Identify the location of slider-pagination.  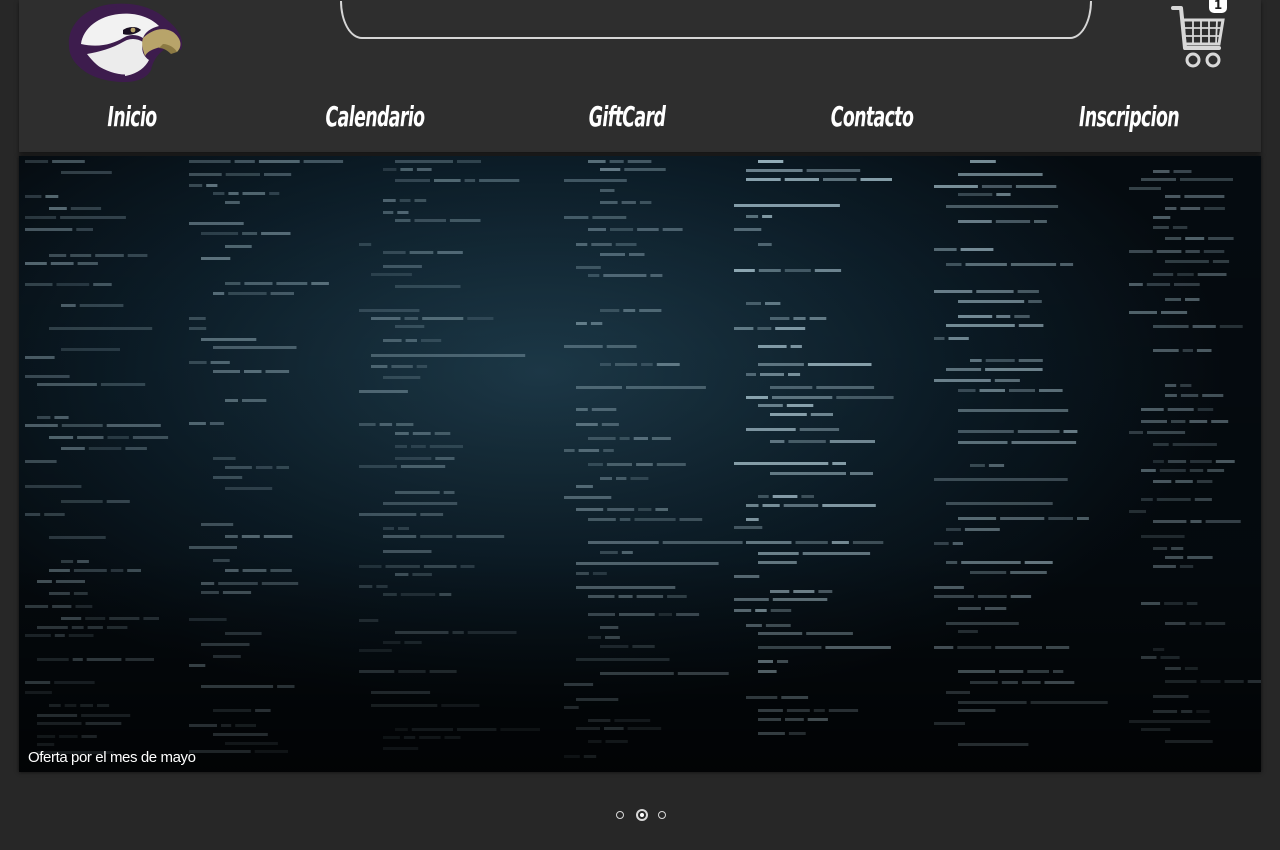
(640, 816).